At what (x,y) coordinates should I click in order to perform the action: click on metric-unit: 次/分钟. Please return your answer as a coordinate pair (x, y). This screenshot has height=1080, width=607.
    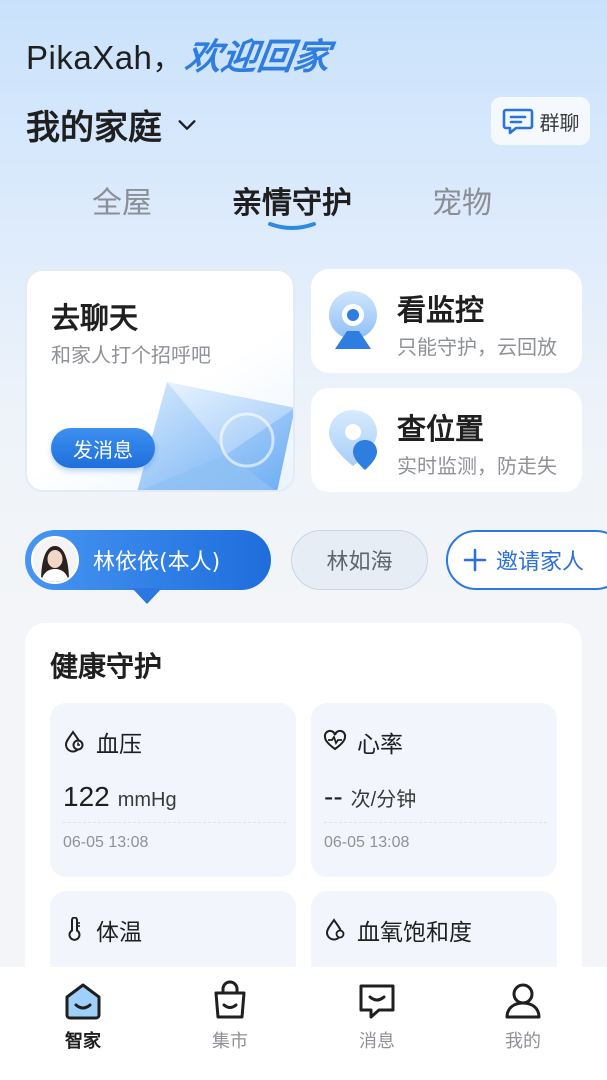
    Looking at the image, I should click on (383, 800).